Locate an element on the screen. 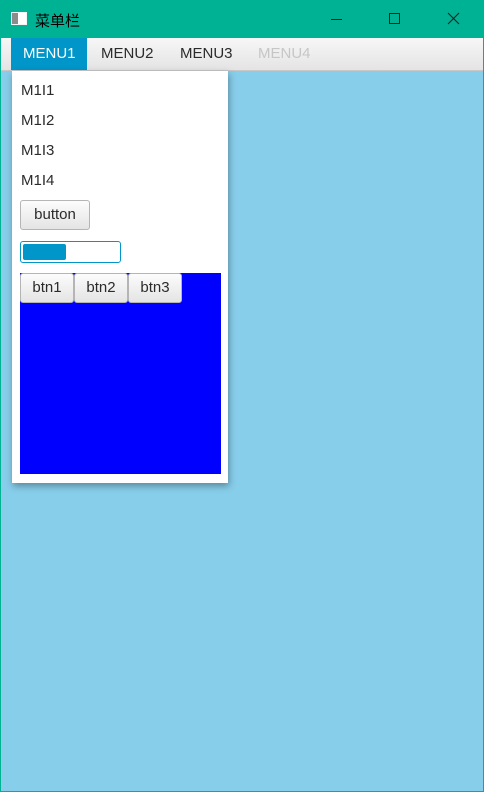 The width and height of the screenshot is (484, 792). menu-item-m1i3: M1I3 is located at coordinates (37, 151).